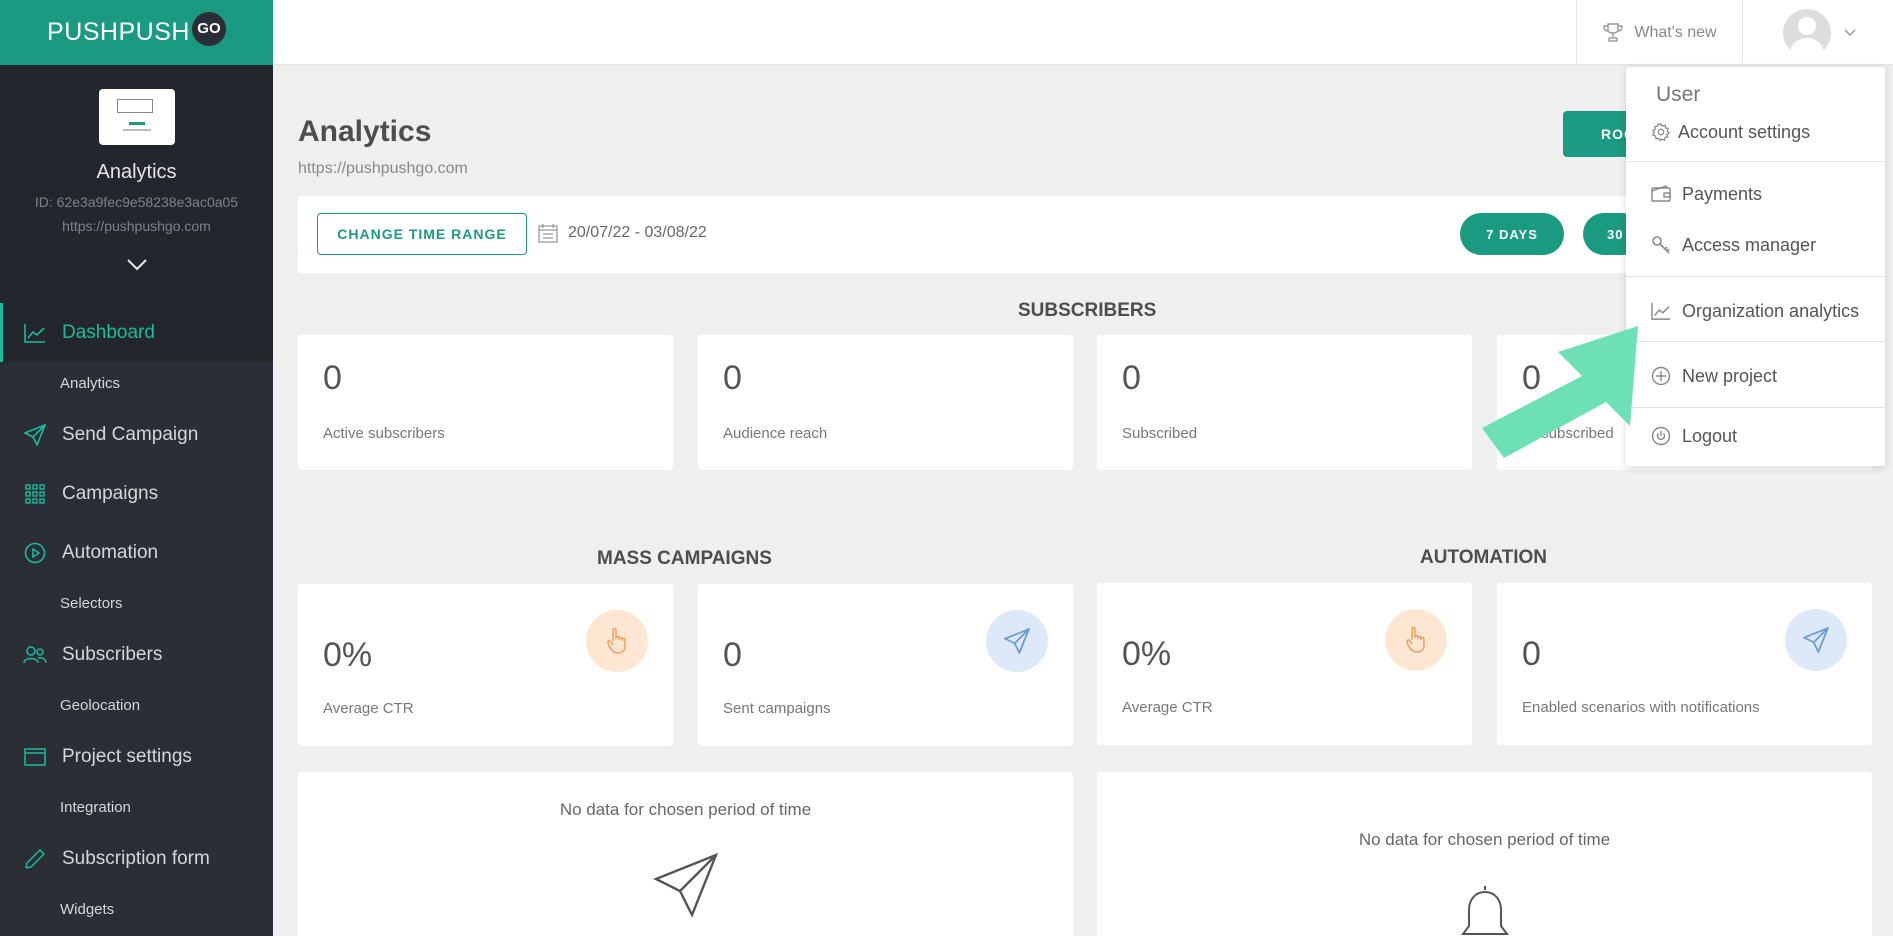 This screenshot has width=1893, height=936. What do you see at coordinates (1661, 245) in the screenshot?
I see `key-icon` at bounding box center [1661, 245].